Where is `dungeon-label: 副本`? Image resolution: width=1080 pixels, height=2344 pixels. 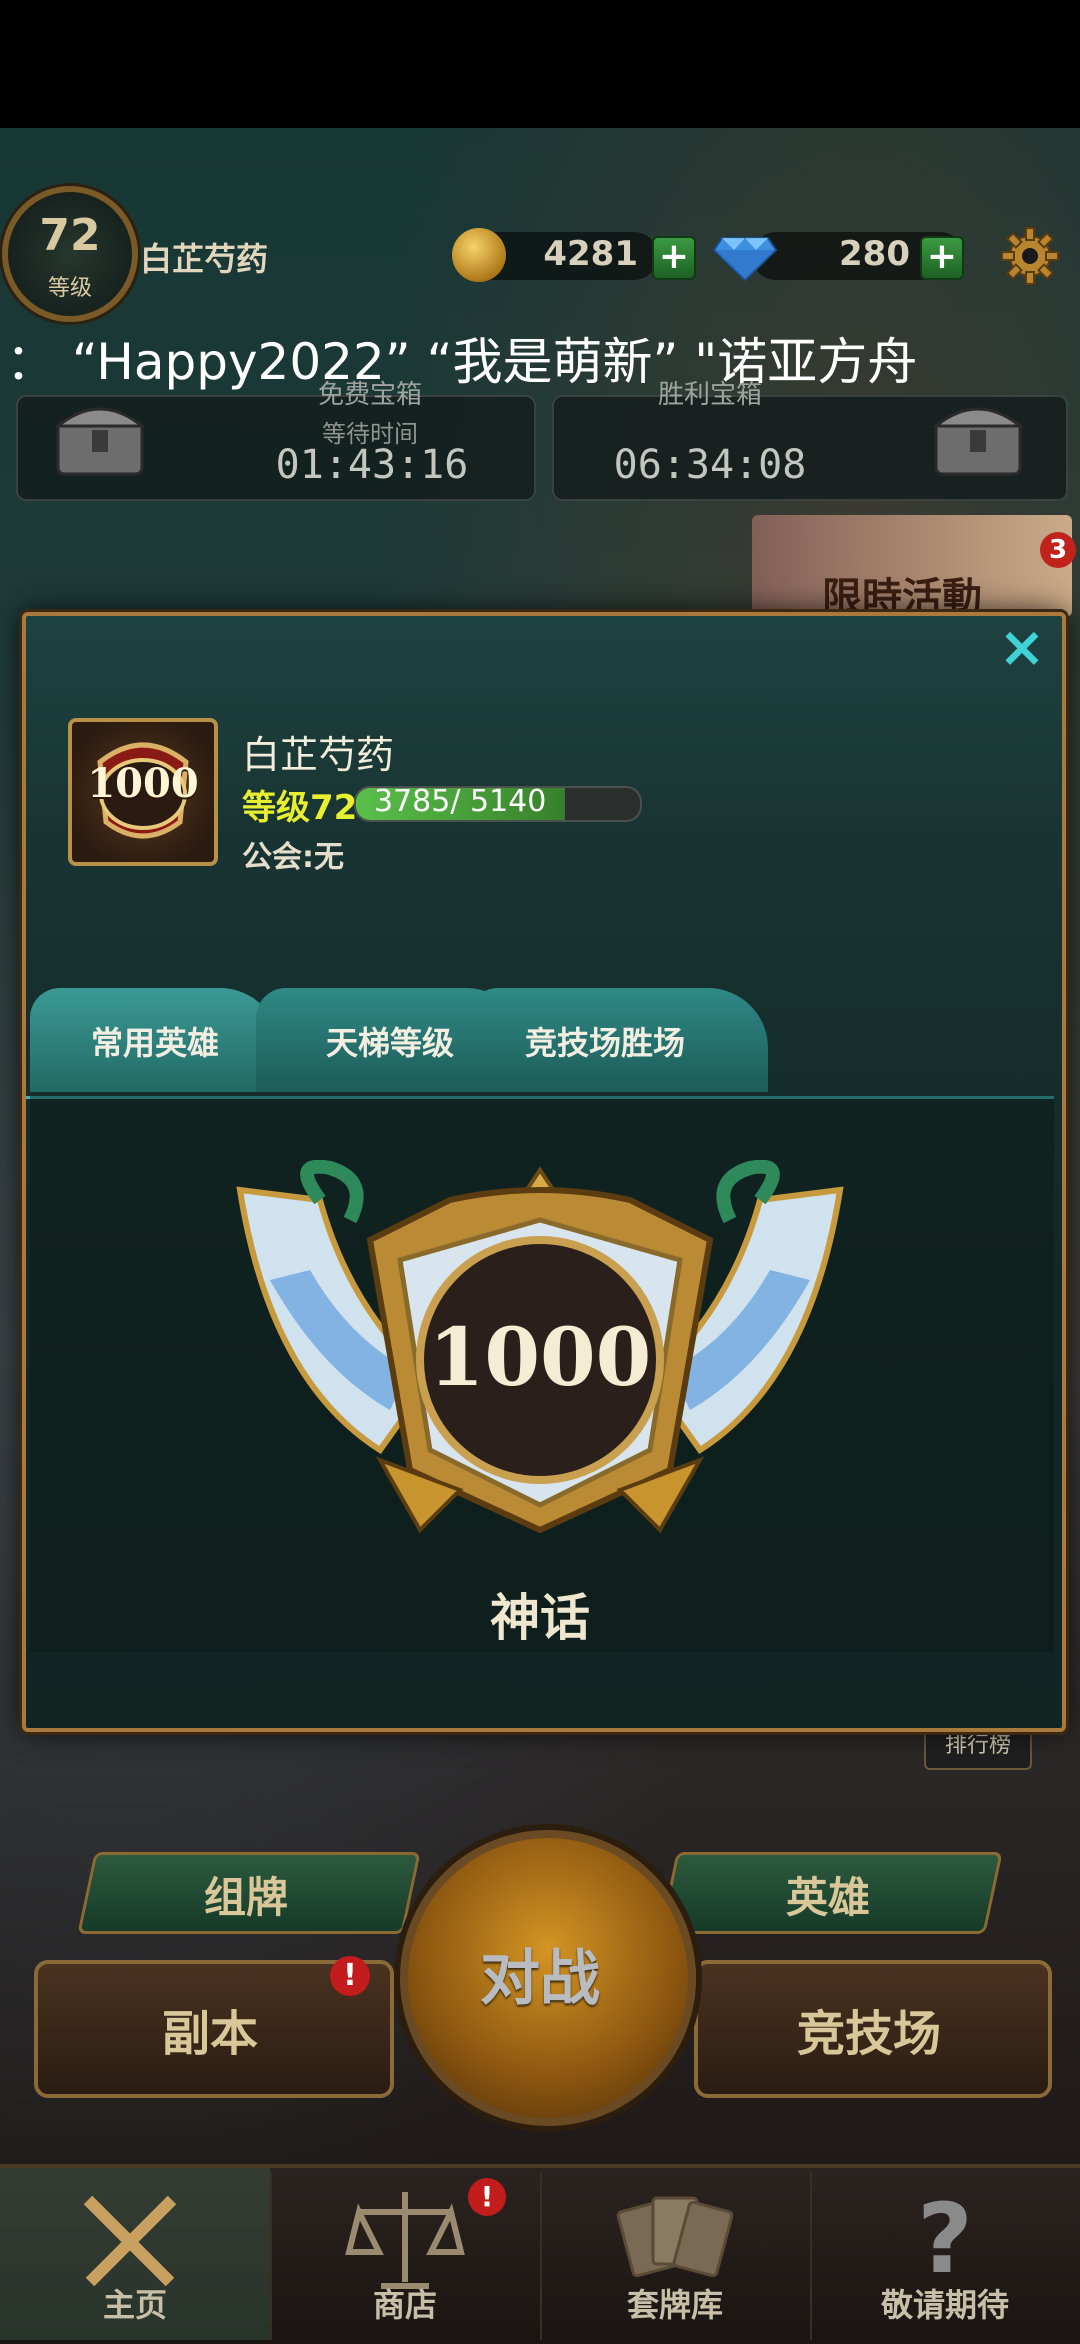
dungeon-label: 副本 is located at coordinates (209, 2034).